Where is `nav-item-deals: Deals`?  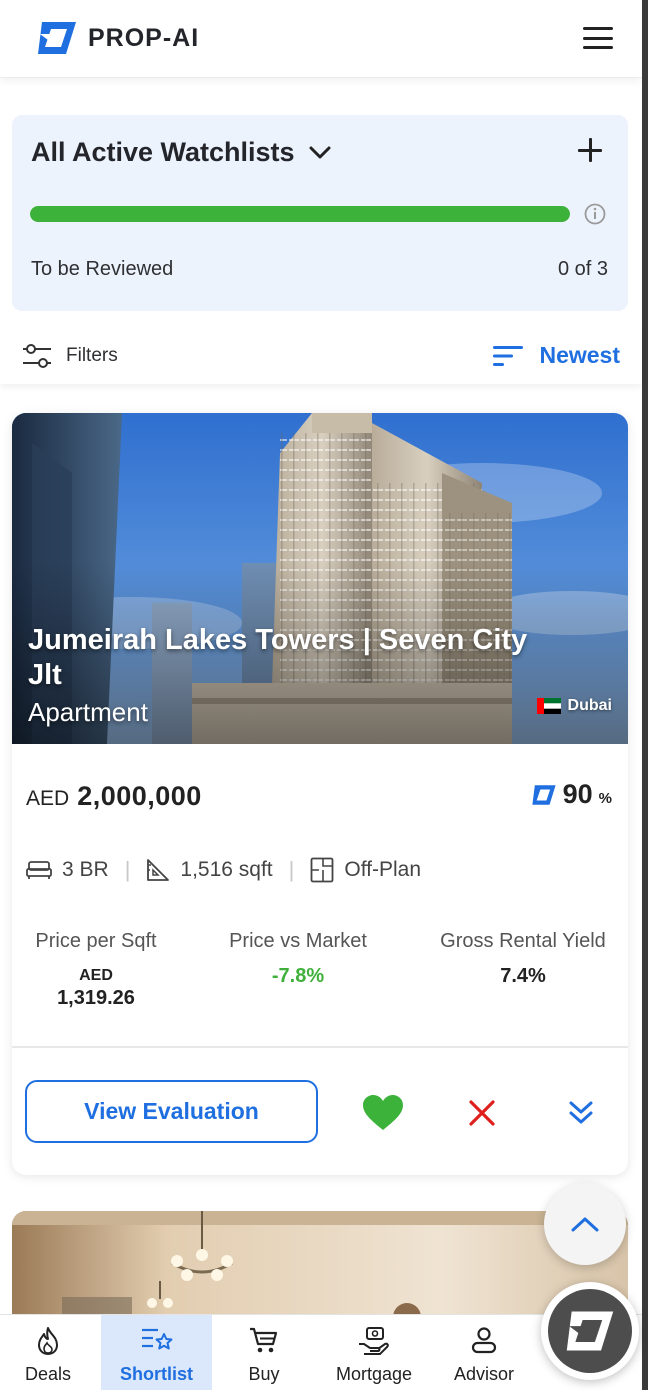 nav-item-deals: Deals is located at coordinates (49, 1352).